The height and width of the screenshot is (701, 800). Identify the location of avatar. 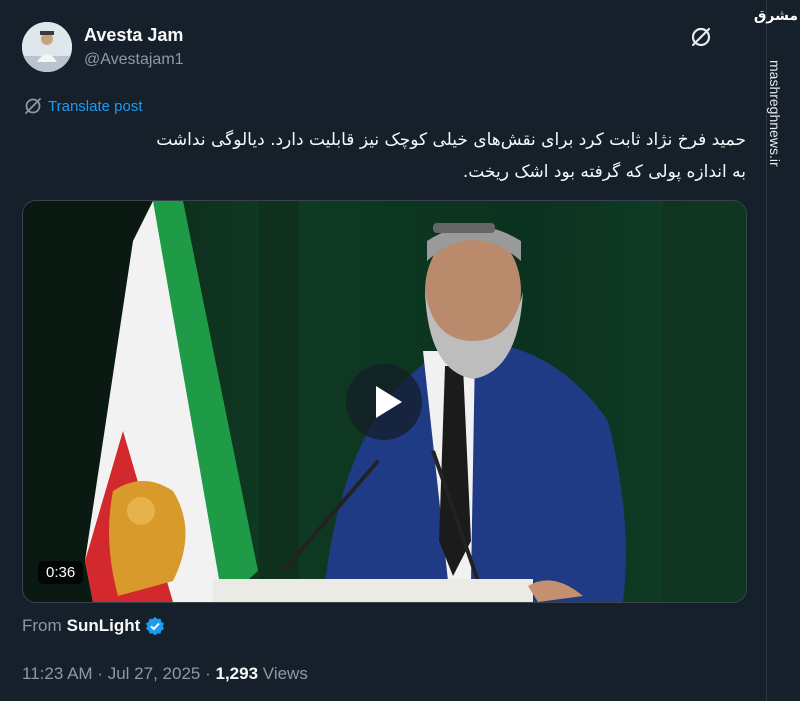
(47, 47).